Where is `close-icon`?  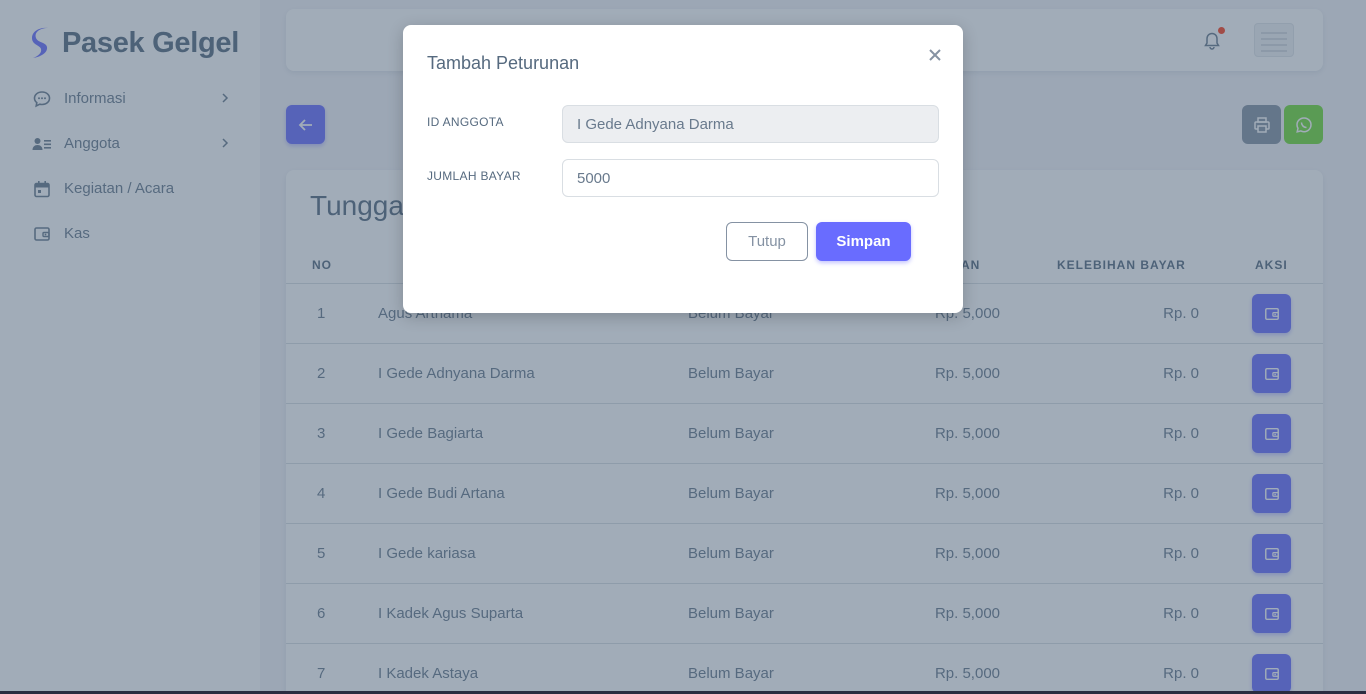 close-icon is located at coordinates (935, 55).